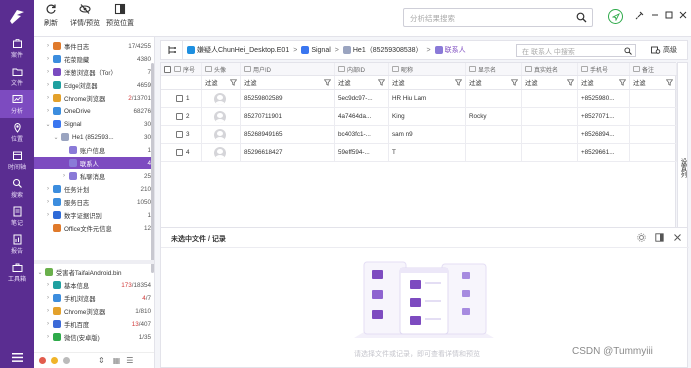 This screenshot has width=691, height=368. What do you see at coordinates (288, 69) in the screenshot?
I see `column-header: 用户ID` at bounding box center [288, 69].